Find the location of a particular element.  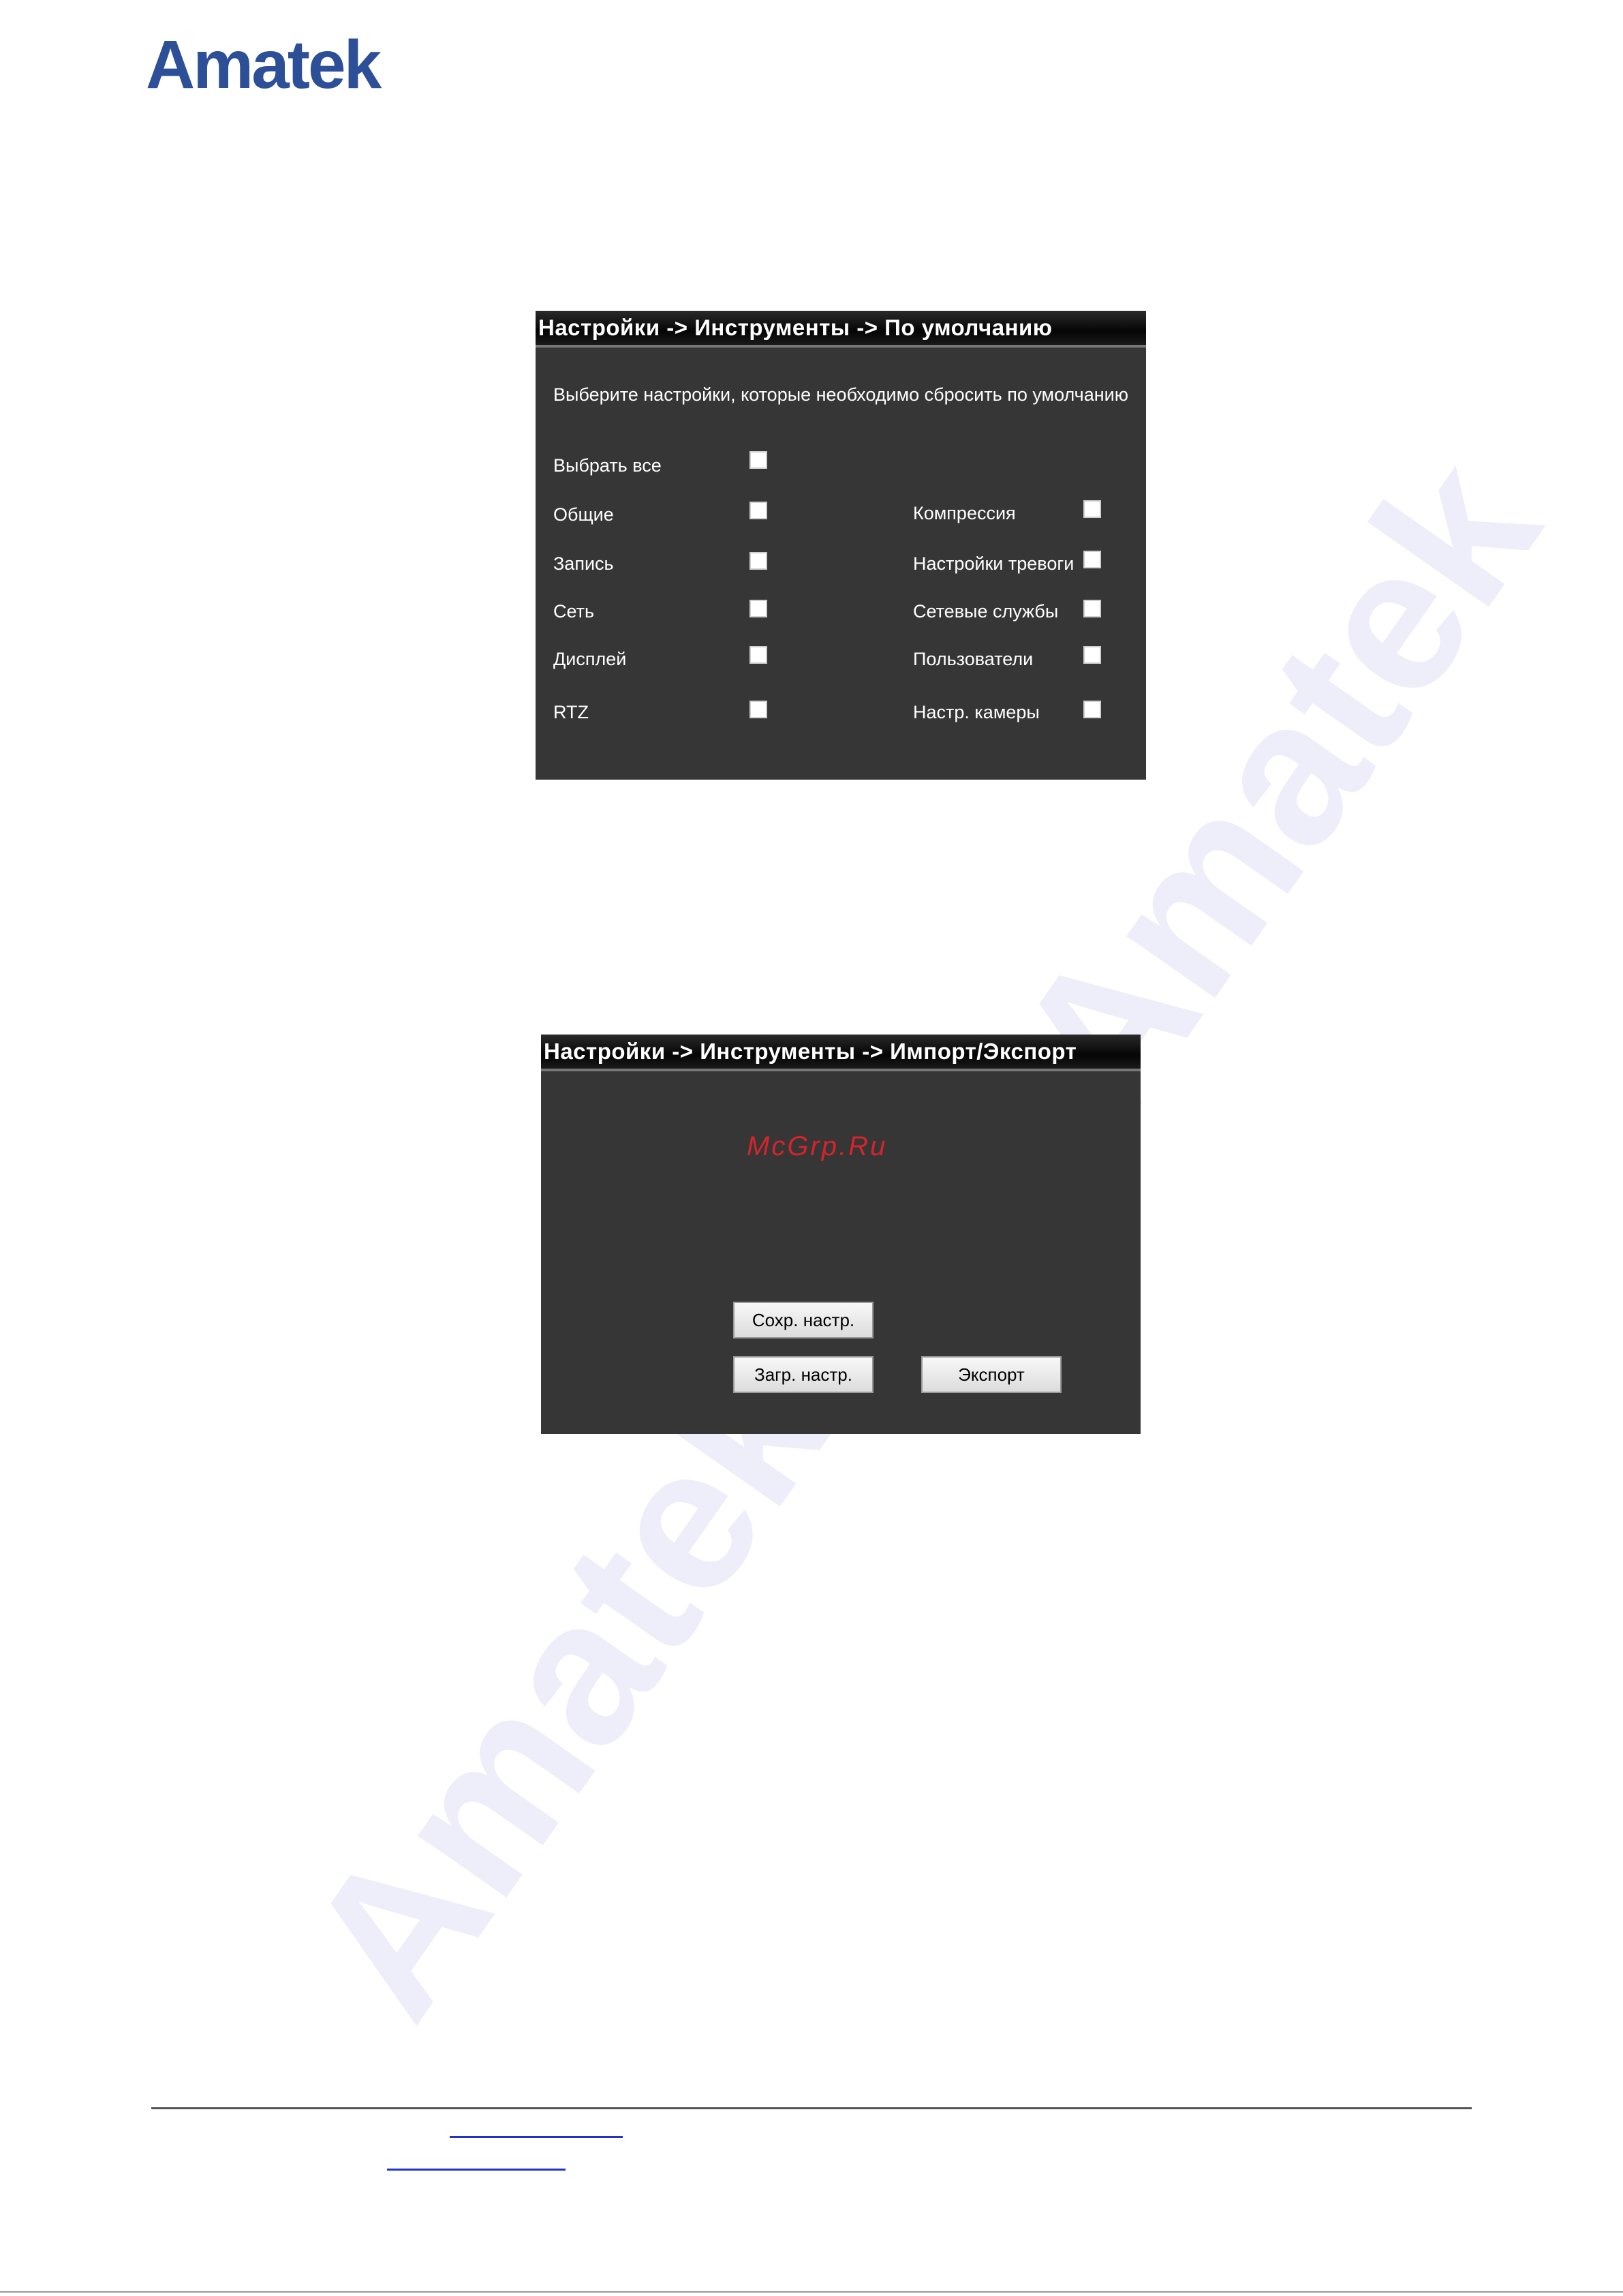

checkbox-display is located at coordinates (758, 655).